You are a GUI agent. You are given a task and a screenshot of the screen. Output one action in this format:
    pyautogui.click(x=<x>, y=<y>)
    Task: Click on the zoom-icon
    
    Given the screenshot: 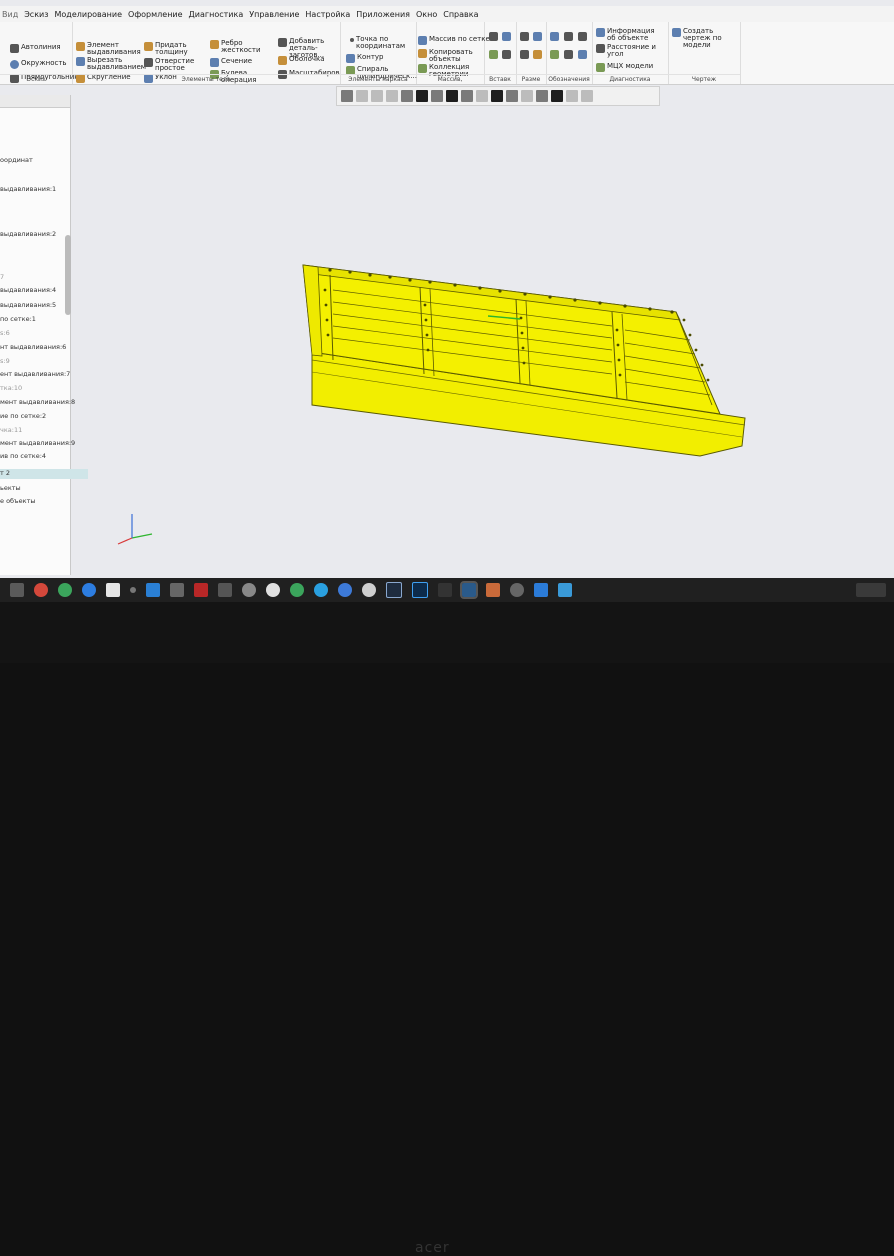 What is the action you would take?
    pyautogui.click(x=362, y=96)
    